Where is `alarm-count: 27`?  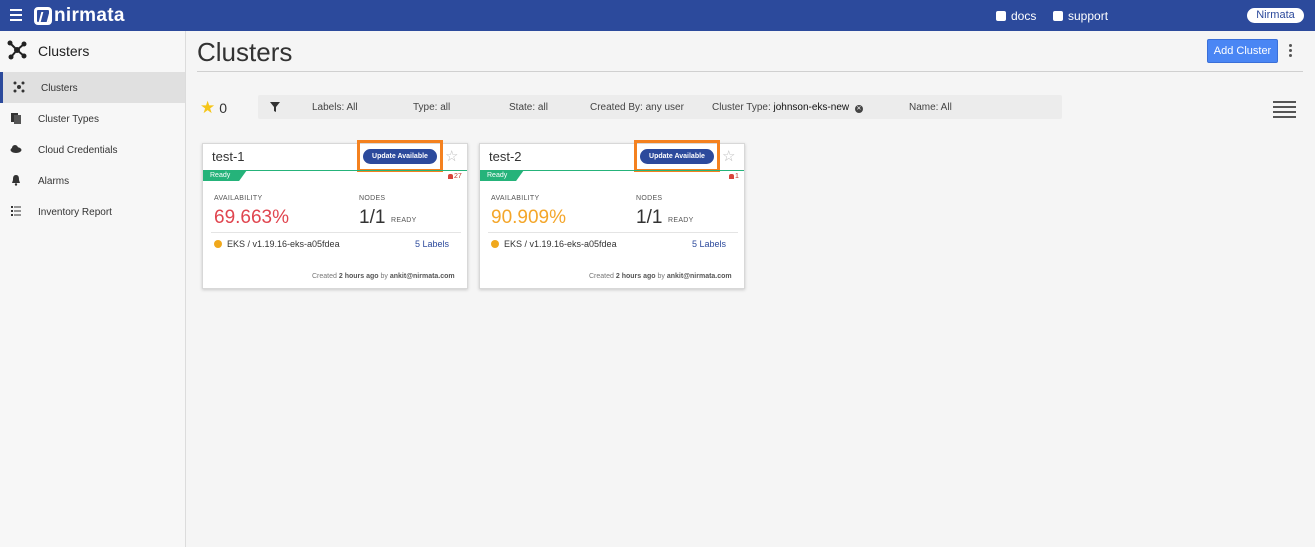 alarm-count: 27 is located at coordinates (455, 176).